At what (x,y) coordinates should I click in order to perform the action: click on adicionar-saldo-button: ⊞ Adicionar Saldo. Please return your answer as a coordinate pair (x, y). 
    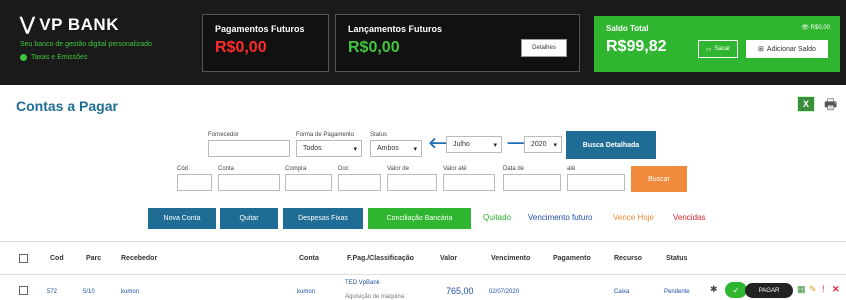
    Looking at the image, I should click on (787, 49).